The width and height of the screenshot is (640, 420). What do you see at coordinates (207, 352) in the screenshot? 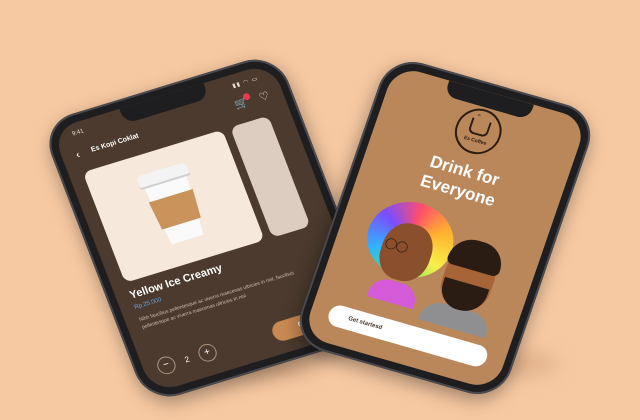
I see `quantity-plus-button: +` at bounding box center [207, 352].